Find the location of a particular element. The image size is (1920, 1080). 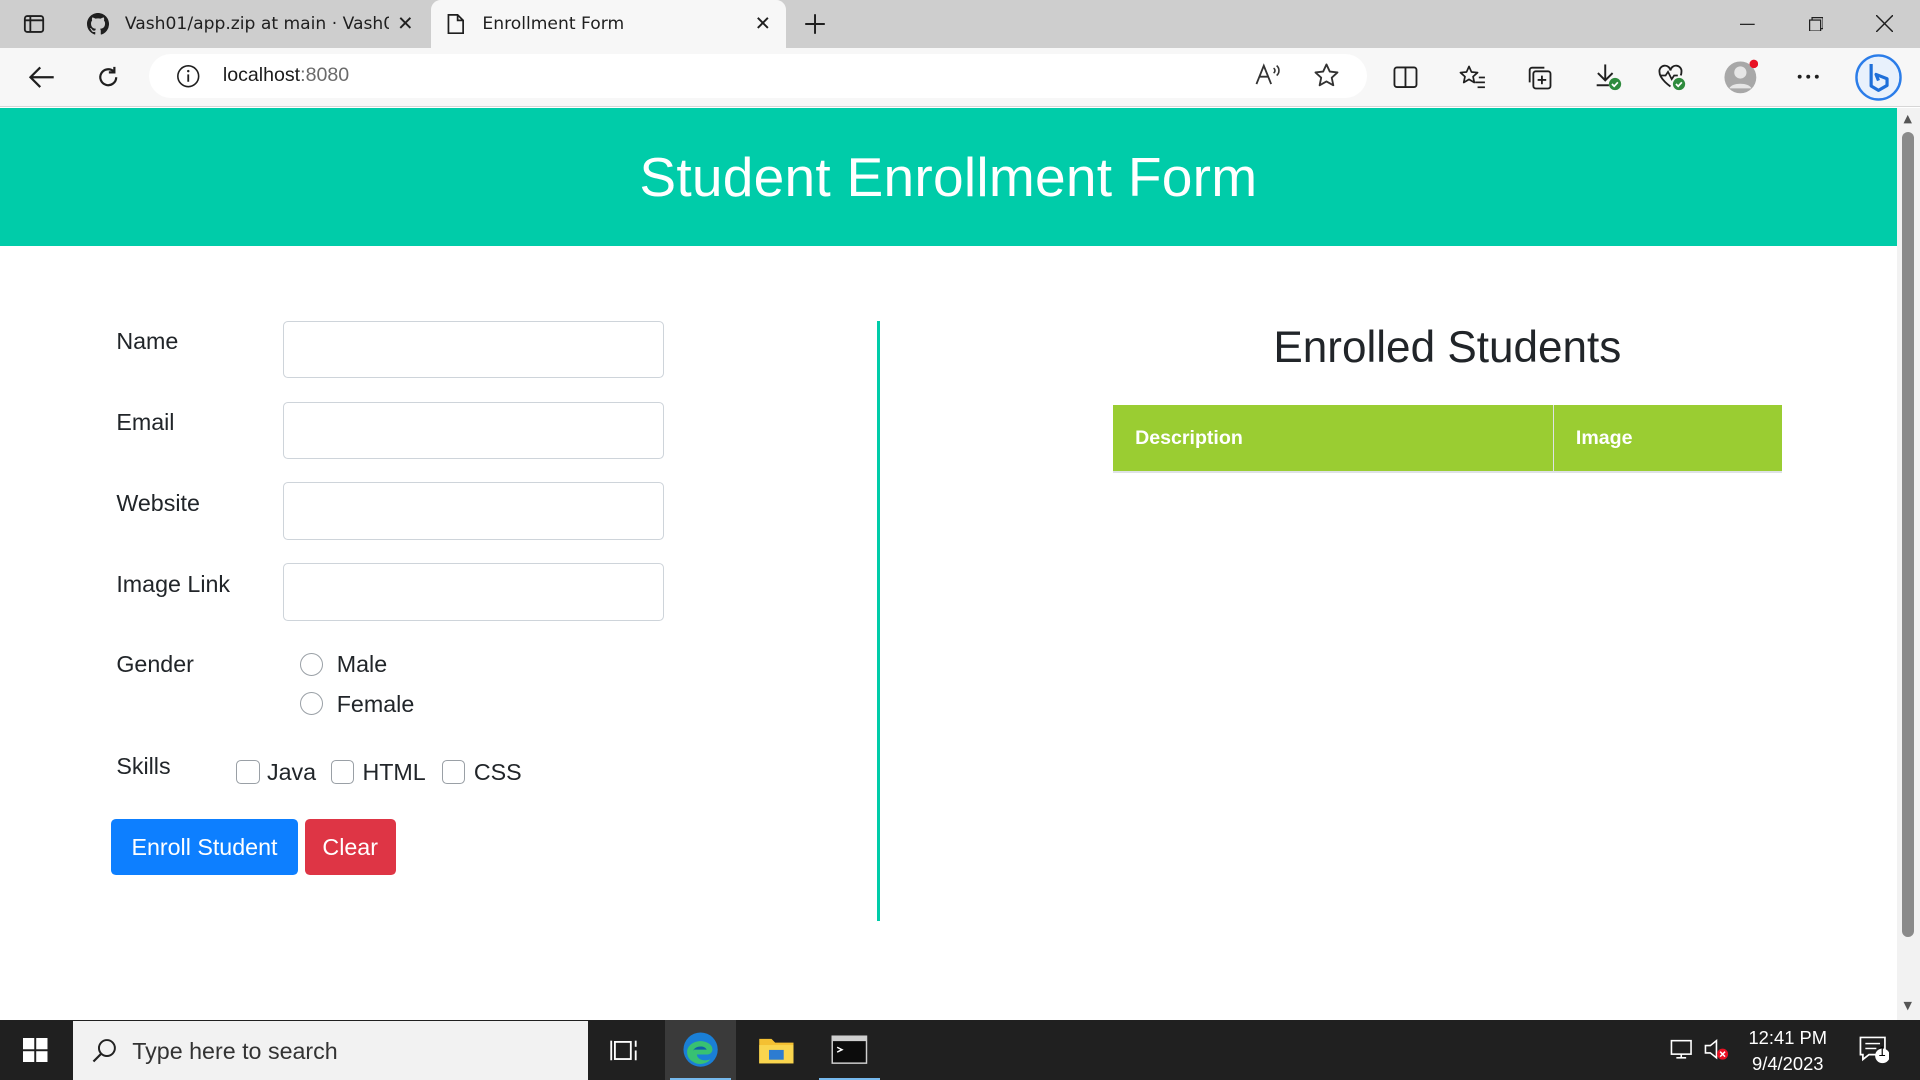

bing-copilot-button is located at coordinates (1878, 77).